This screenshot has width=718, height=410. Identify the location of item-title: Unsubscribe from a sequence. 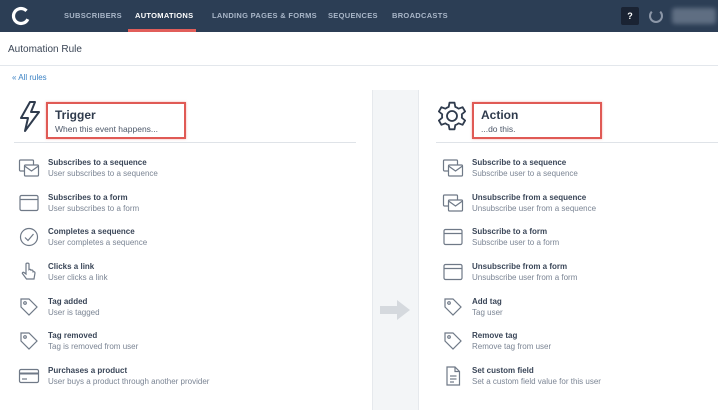
(529, 197).